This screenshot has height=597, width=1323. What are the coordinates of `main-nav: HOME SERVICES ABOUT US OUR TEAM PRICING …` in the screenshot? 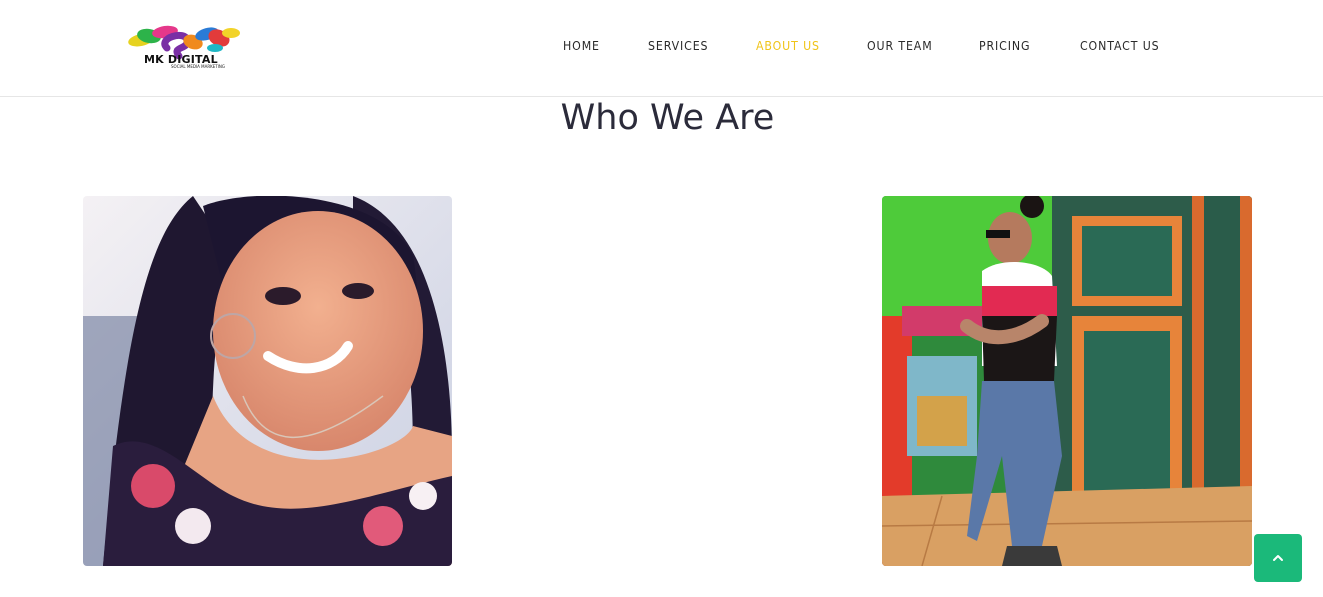 It's located at (661, 48).